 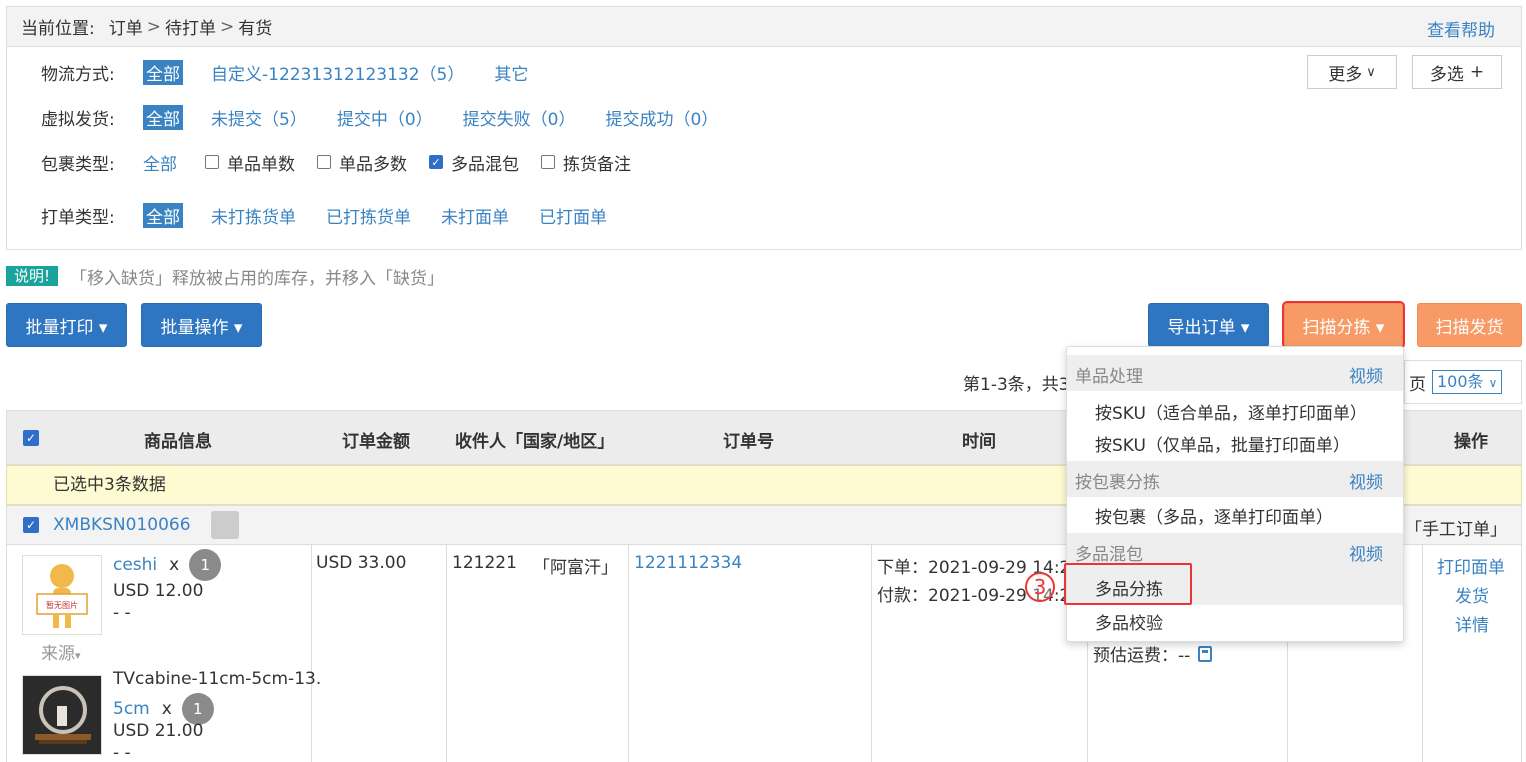 What do you see at coordinates (259, 117) in the screenshot?
I see `filter-option-unsubmitted: 未提交（5）` at bounding box center [259, 117].